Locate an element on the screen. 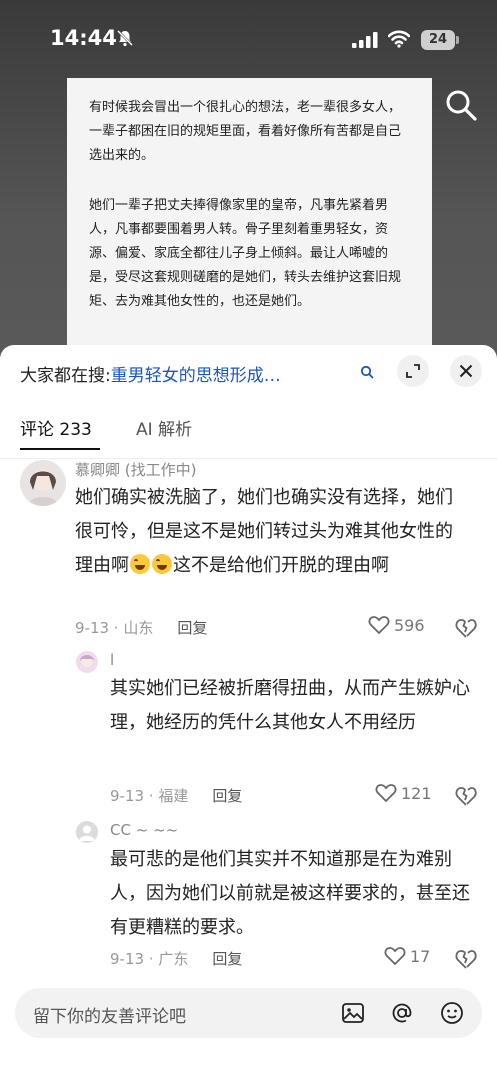  comment-meta: 9-13 · 山东 回复 is located at coordinates (141, 627).